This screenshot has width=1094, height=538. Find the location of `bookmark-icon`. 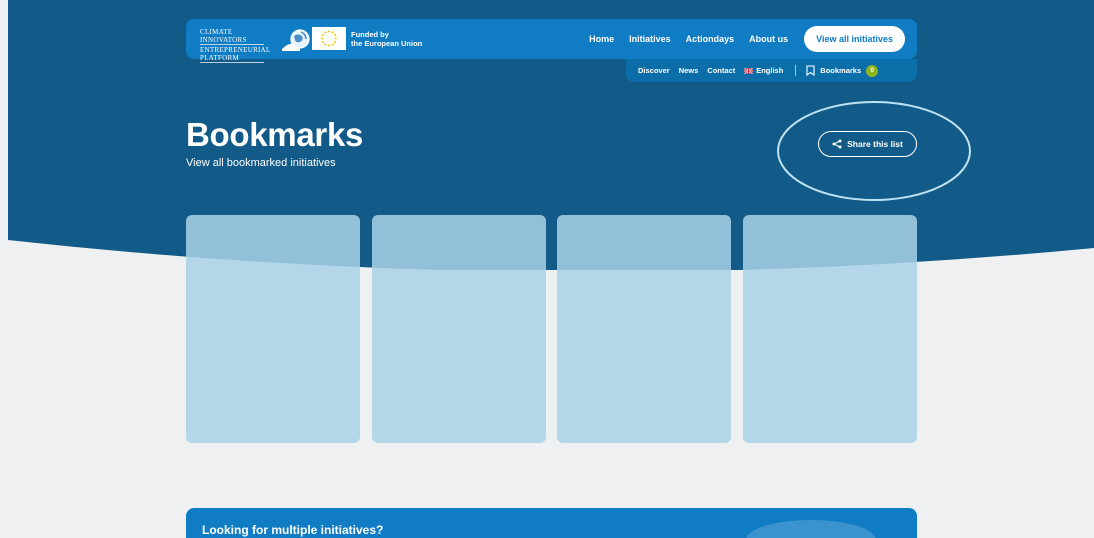

bookmark-icon is located at coordinates (810, 70).